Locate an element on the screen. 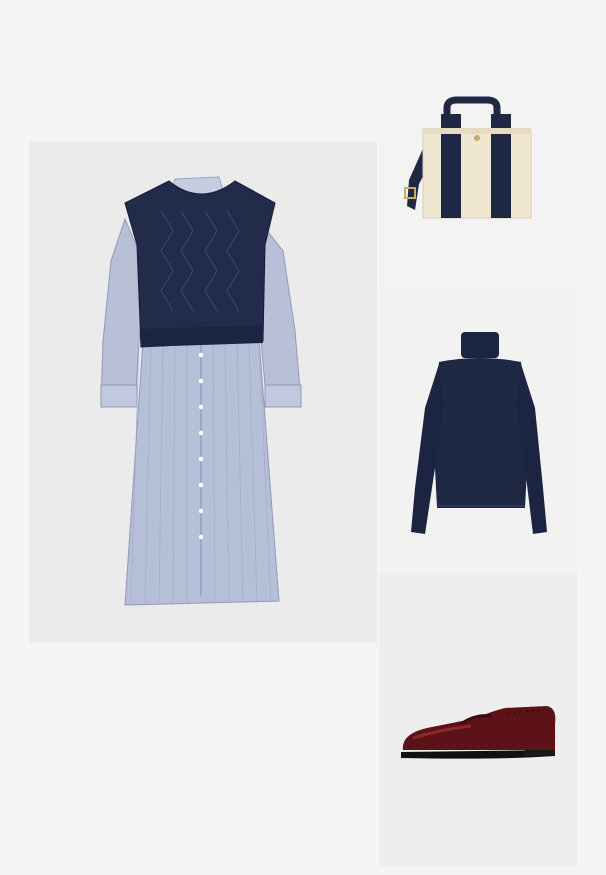 Image resolution: width=606 pixels, height=875 pixels. turtleneck-illustration is located at coordinates (479, 433).